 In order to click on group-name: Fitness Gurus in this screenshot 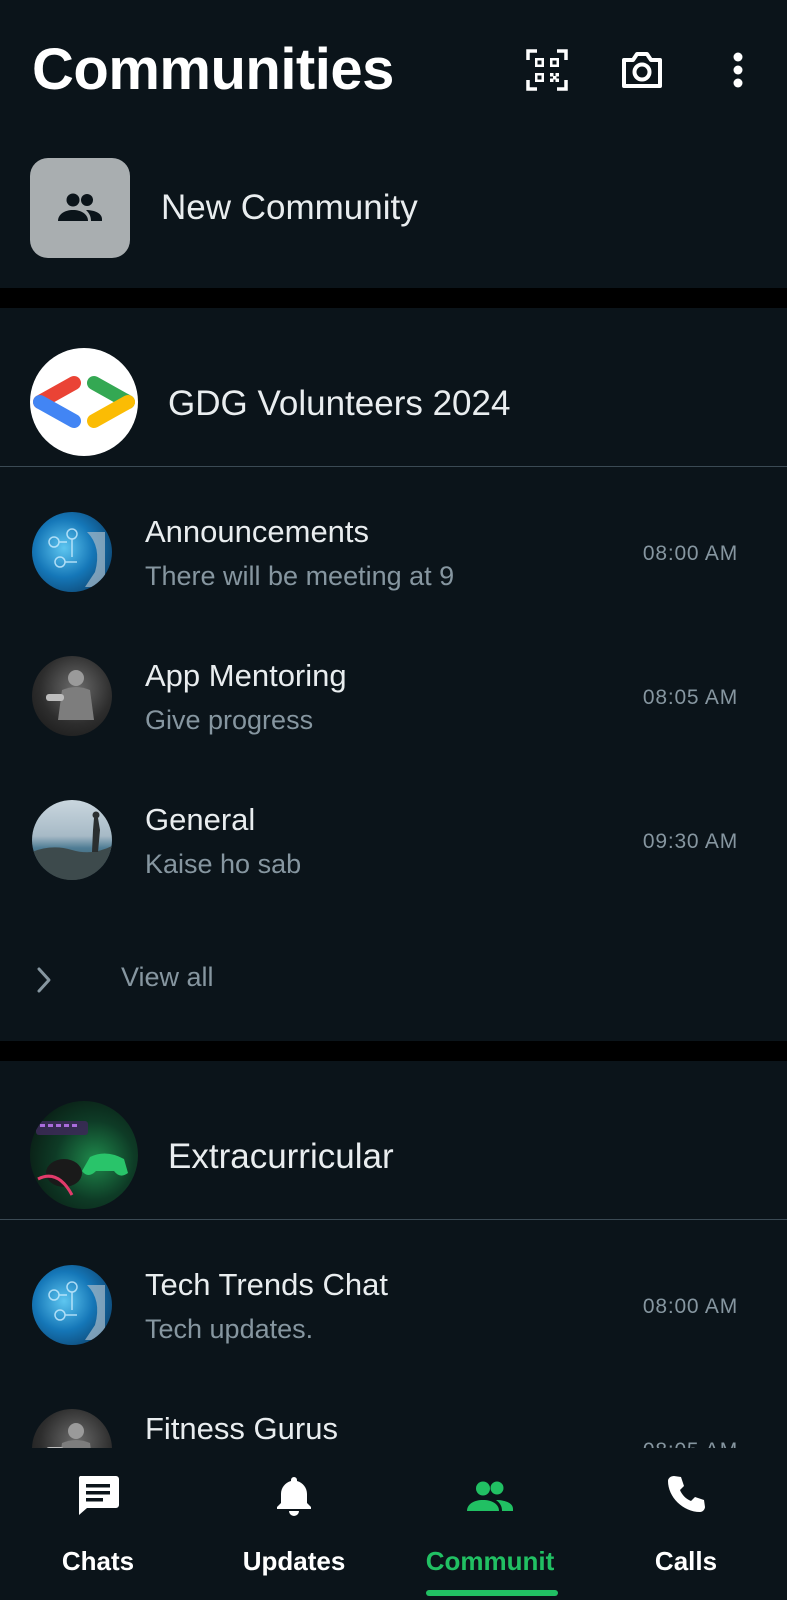, I will do `click(241, 1428)`.